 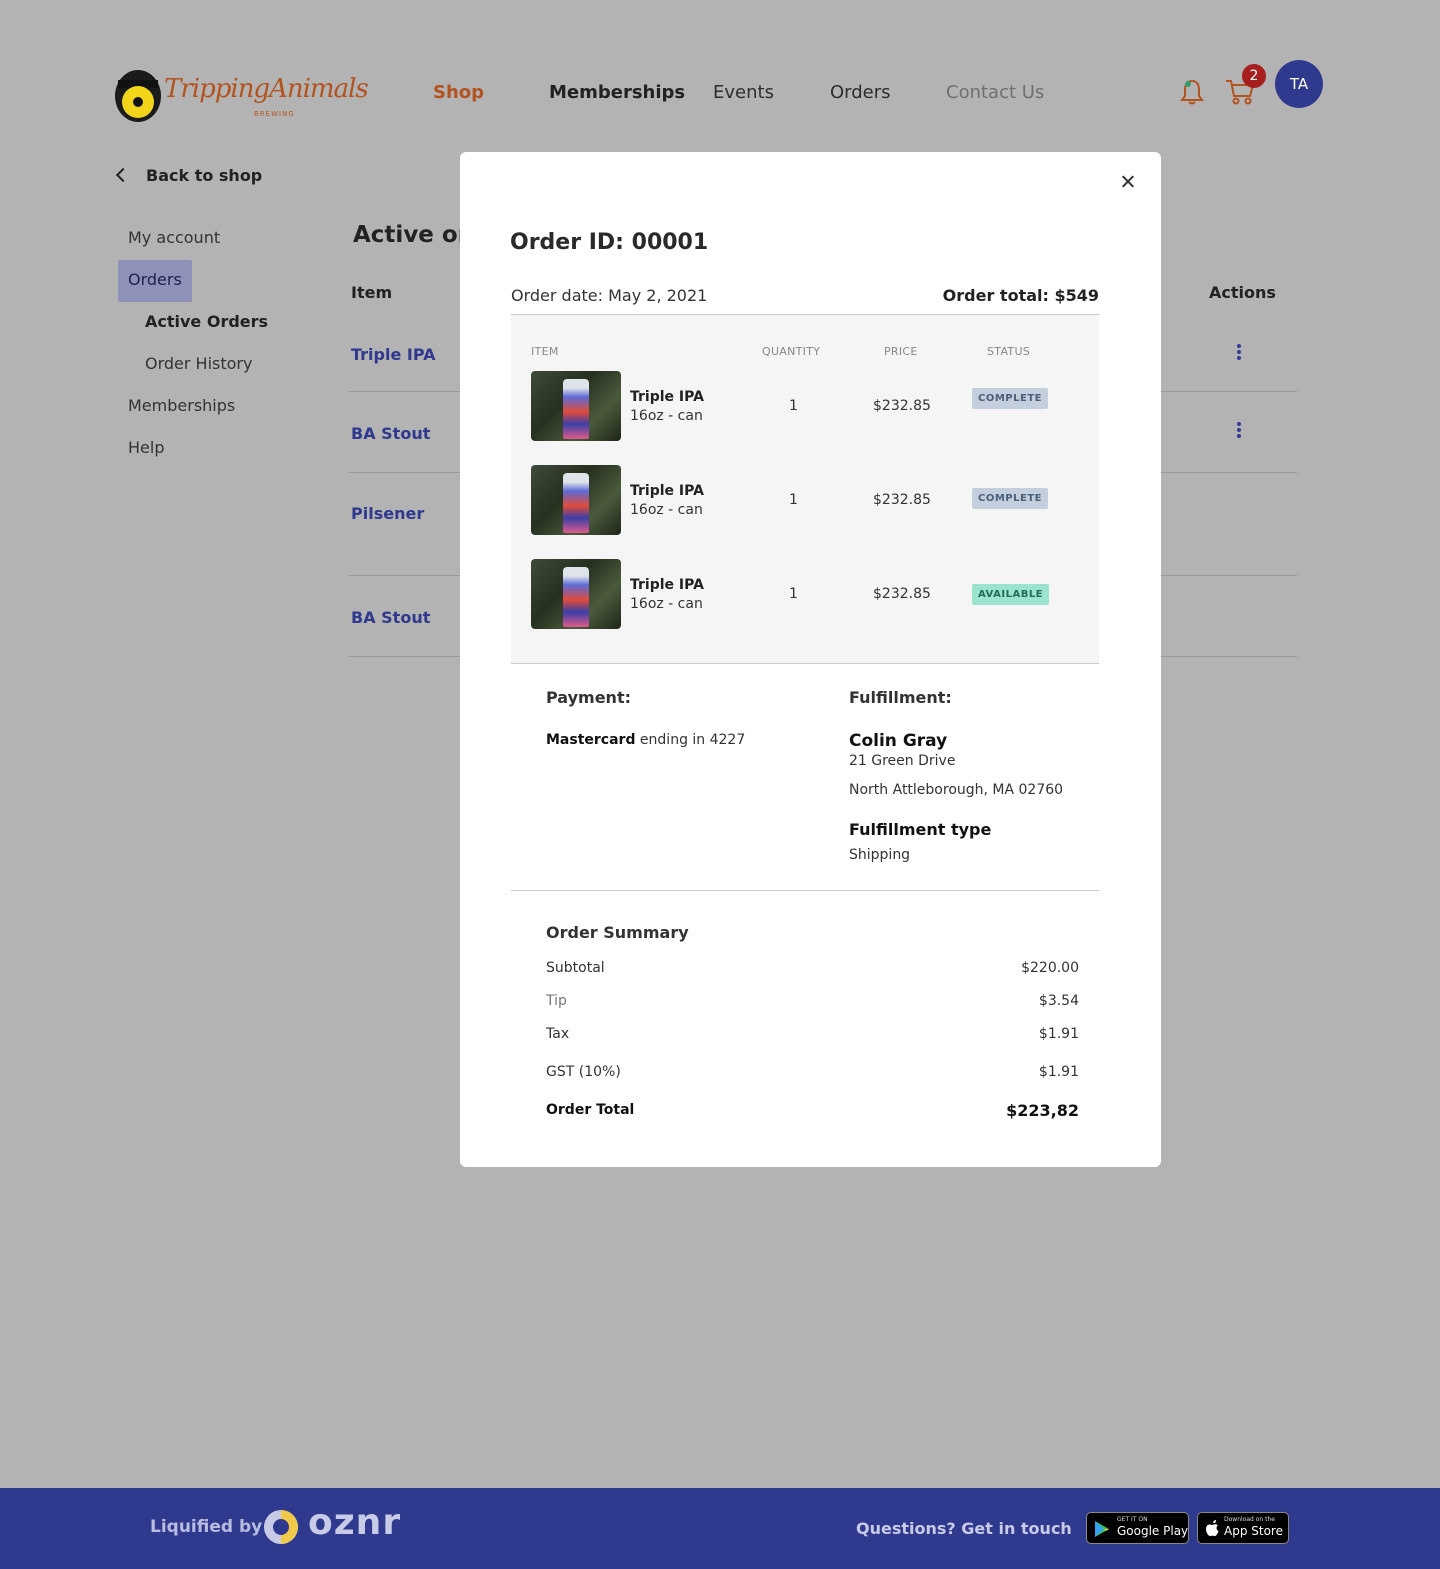 I want to click on sidebar-item-active-orders: Active Orders, so click(x=206, y=321).